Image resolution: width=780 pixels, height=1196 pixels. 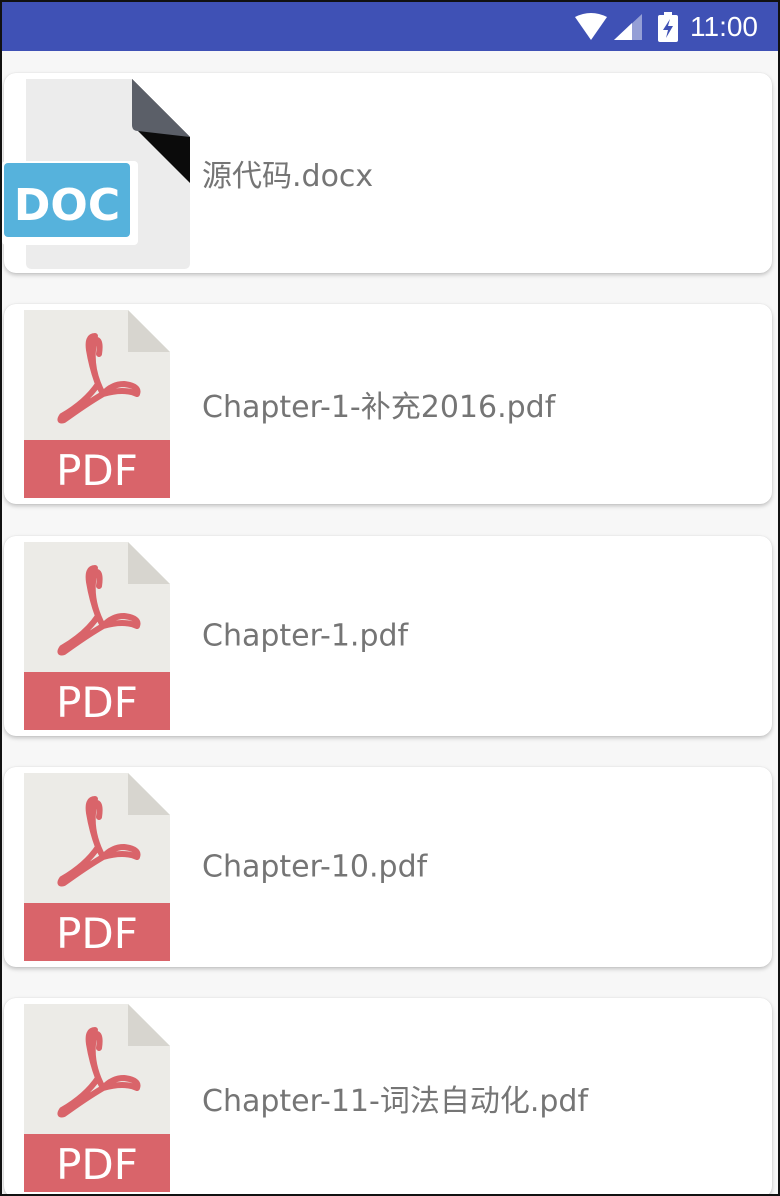 What do you see at coordinates (315, 867) in the screenshot?
I see `file-name: Chapter-10.pdf` at bounding box center [315, 867].